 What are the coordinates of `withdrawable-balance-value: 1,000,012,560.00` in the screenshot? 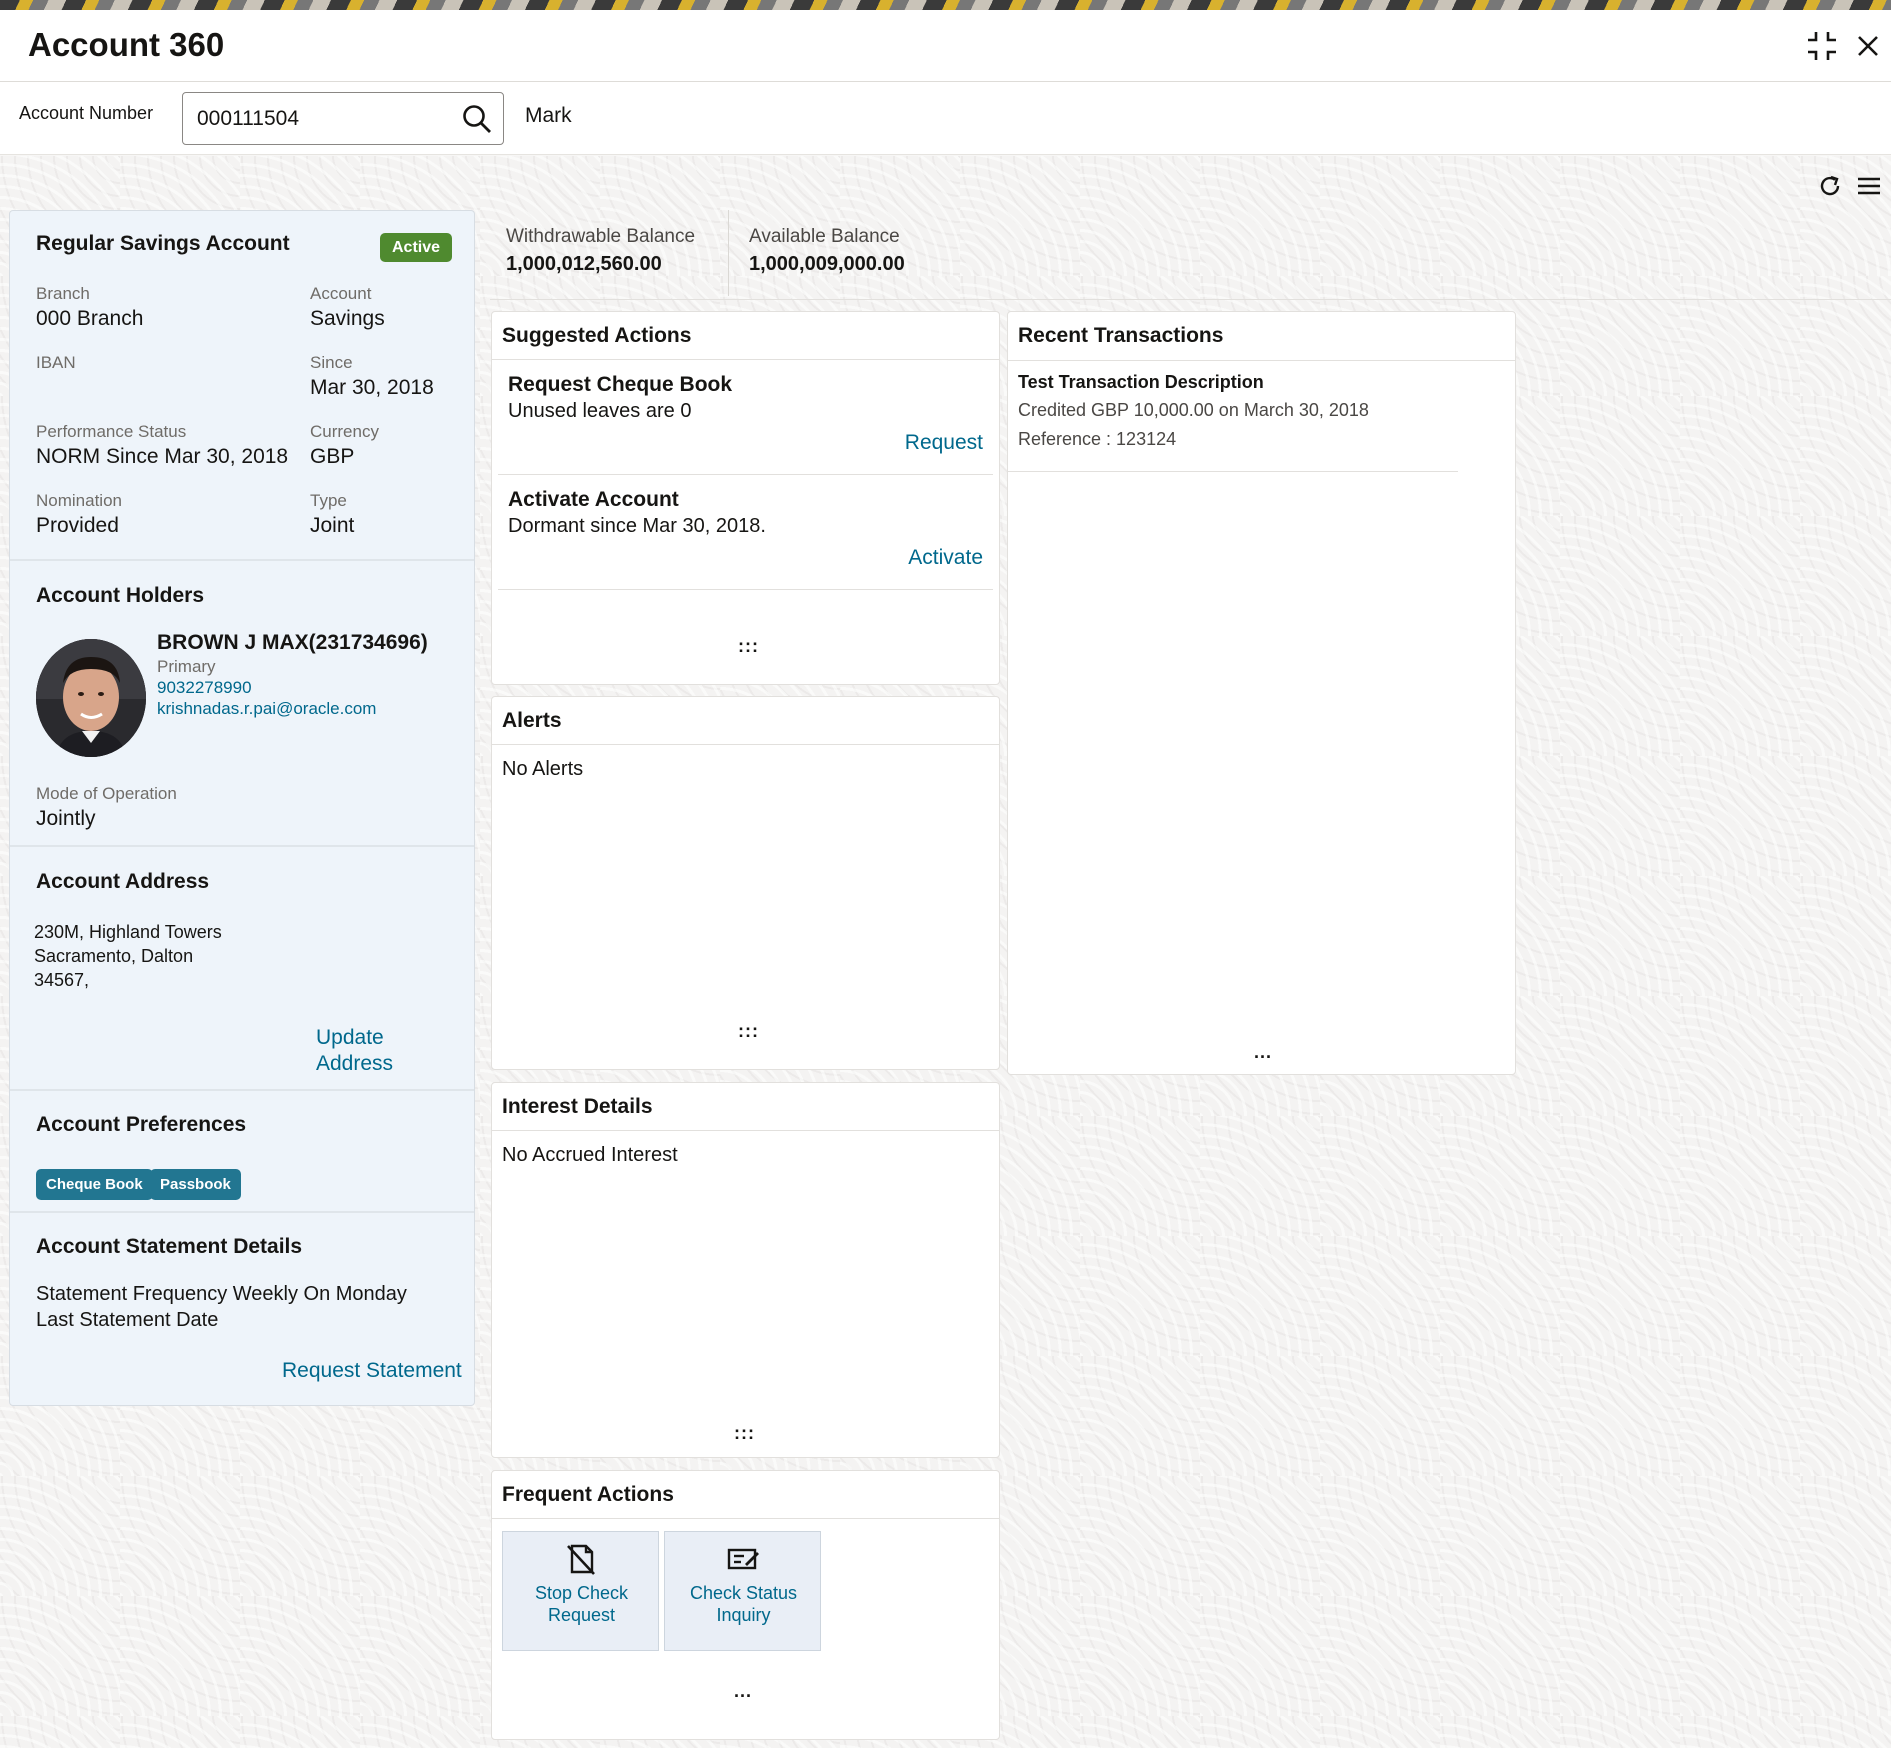 It's located at (584, 264).